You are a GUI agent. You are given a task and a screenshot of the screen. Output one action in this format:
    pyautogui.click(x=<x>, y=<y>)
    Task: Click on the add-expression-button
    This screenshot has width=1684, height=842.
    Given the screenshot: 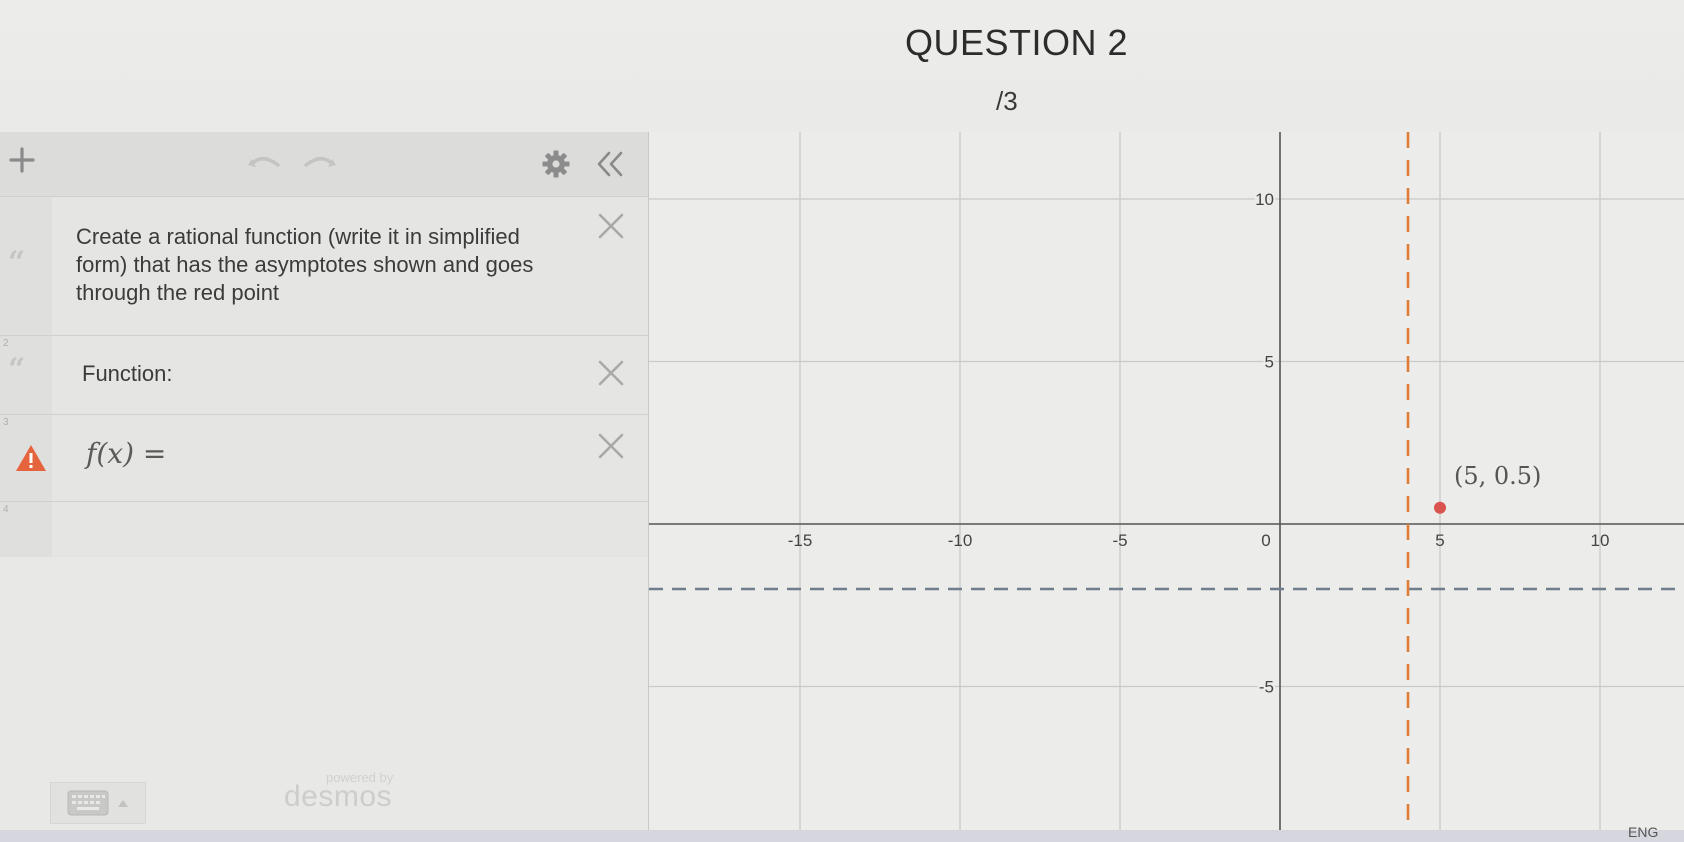 What is the action you would take?
    pyautogui.click(x=22, y=160)
    